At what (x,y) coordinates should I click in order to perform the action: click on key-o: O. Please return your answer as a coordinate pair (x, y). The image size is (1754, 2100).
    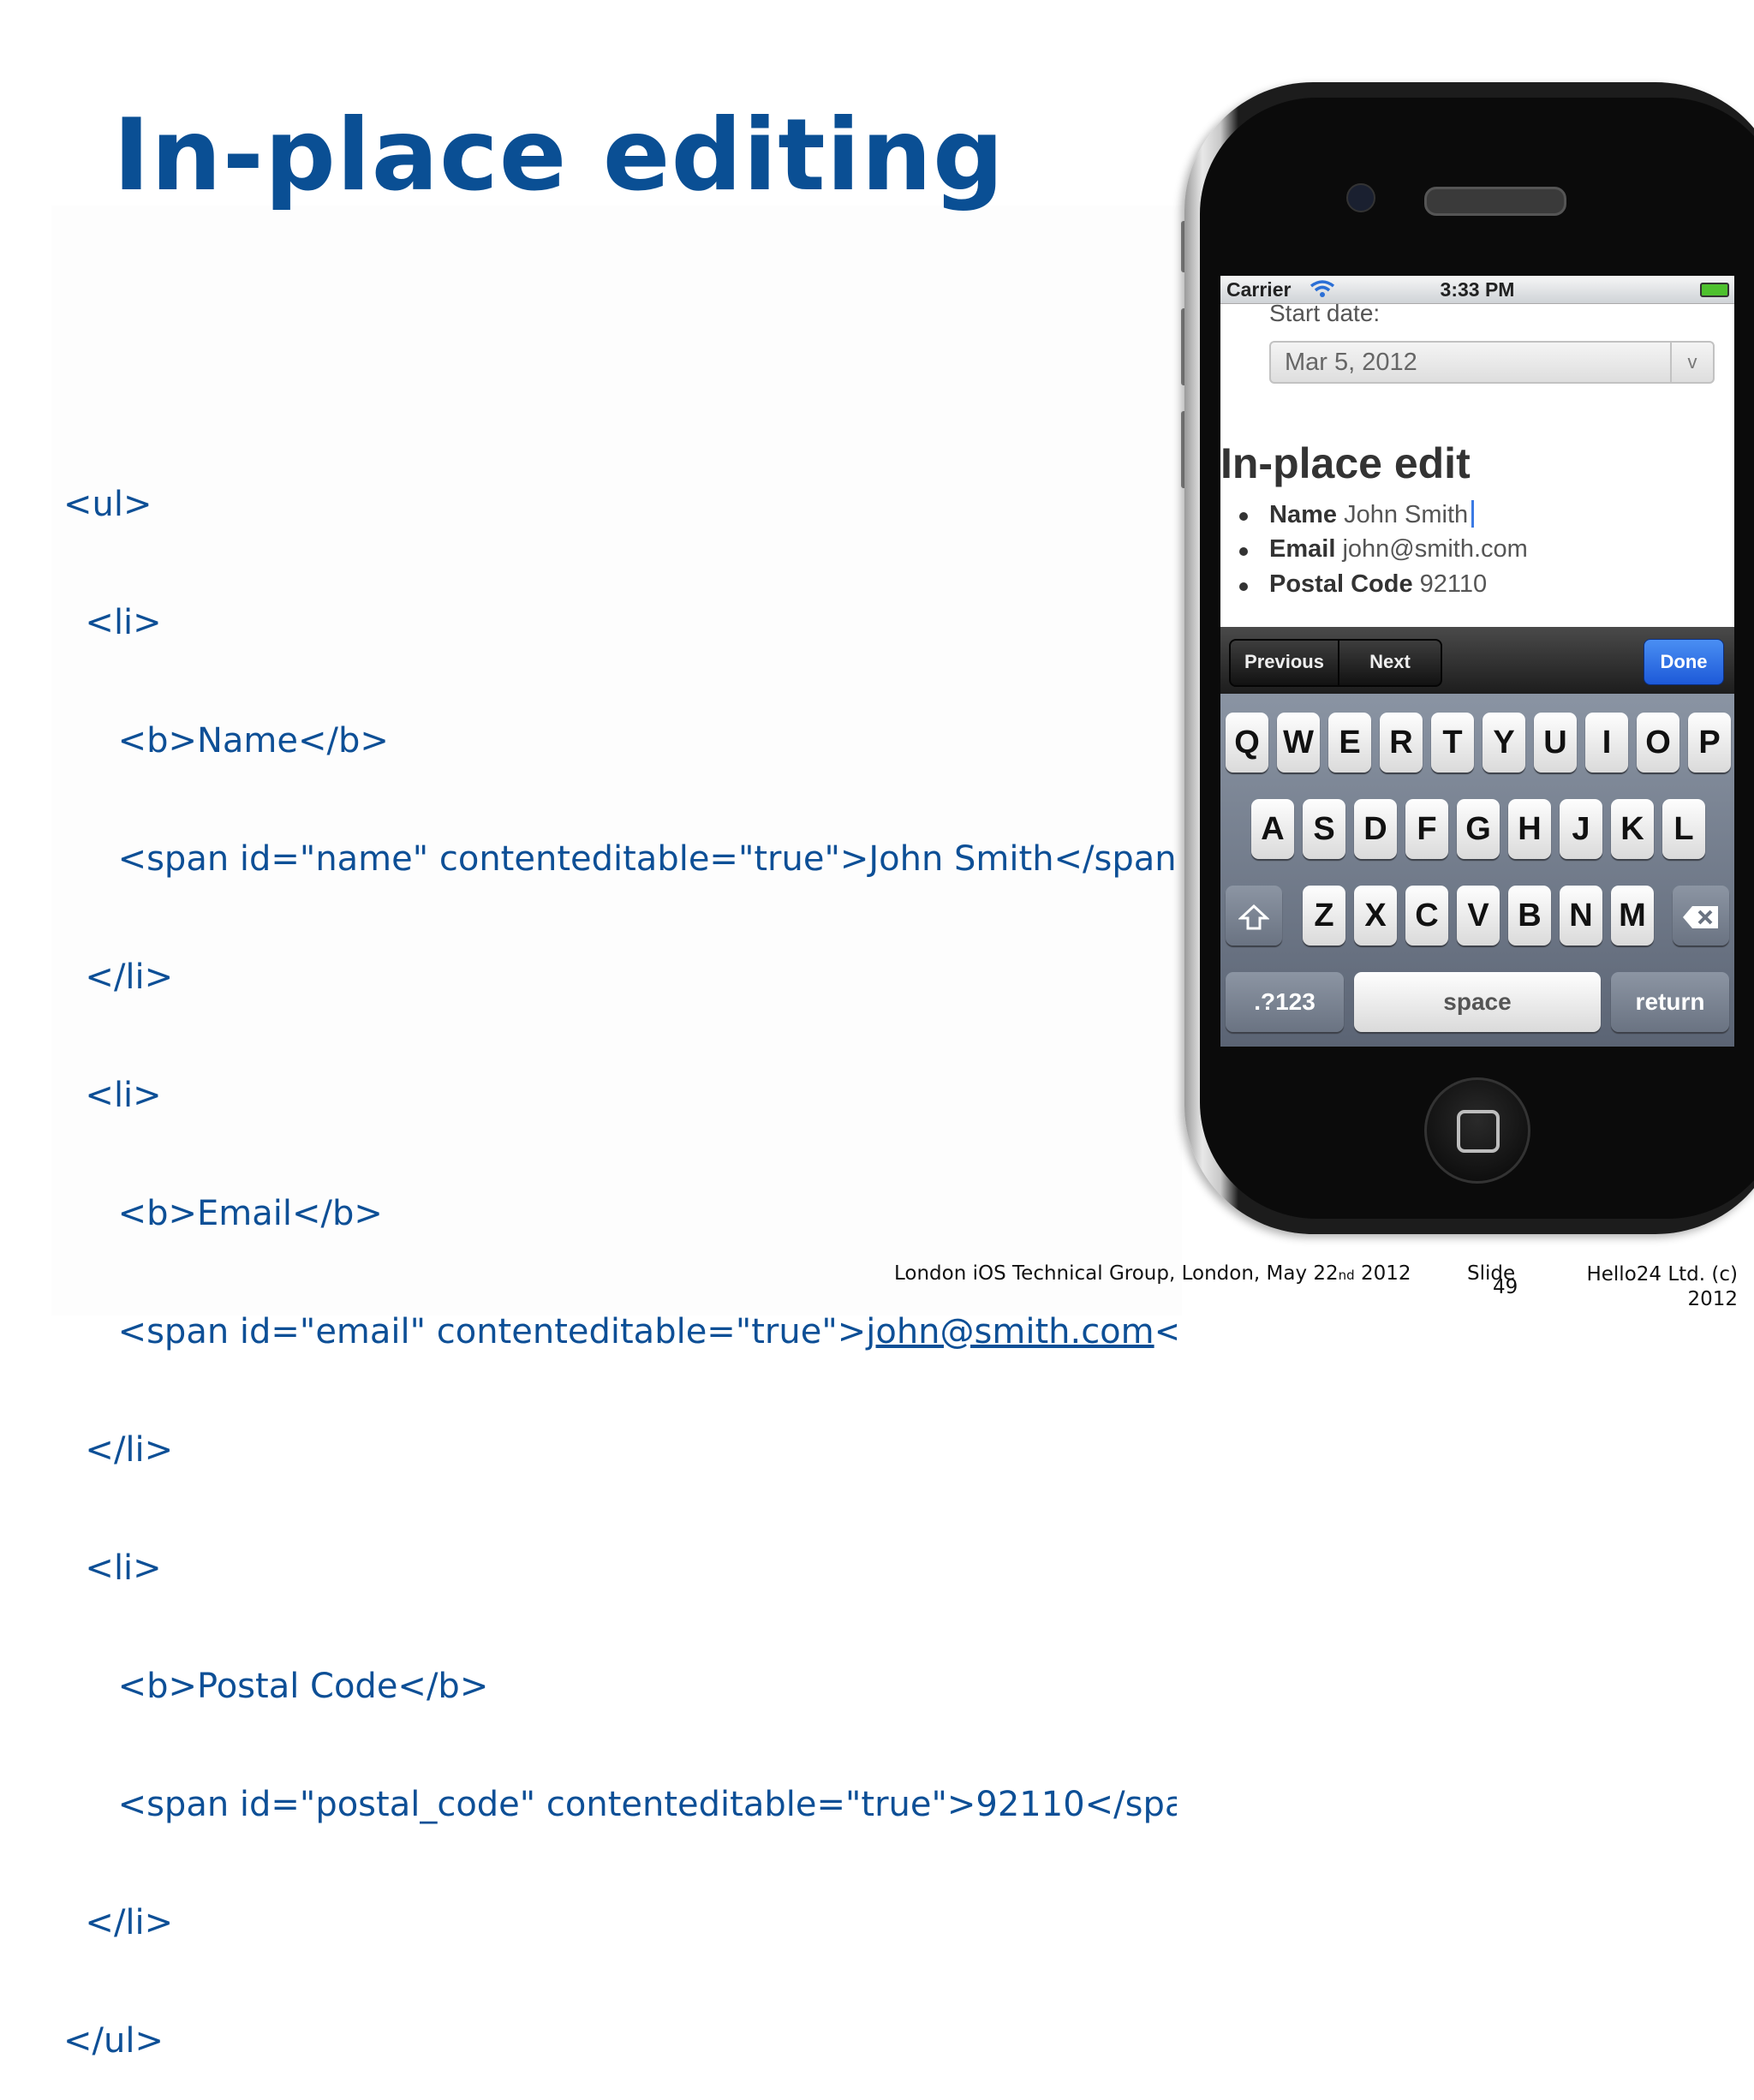
    Looking at the image, I should click on (1658, 743).